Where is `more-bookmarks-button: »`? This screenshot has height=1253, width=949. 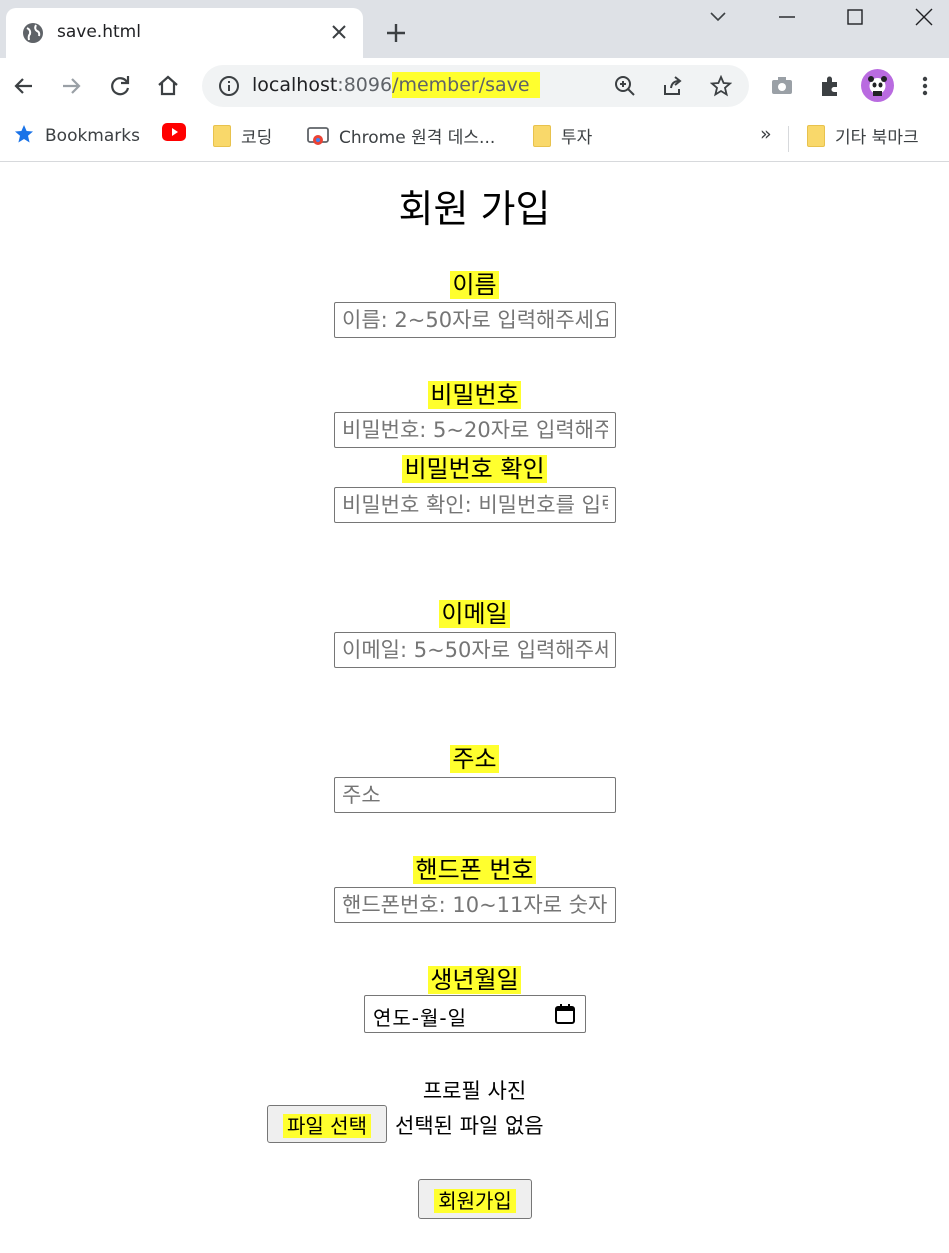 more-bookmarks-button: » is located at coordinates (766, 134).